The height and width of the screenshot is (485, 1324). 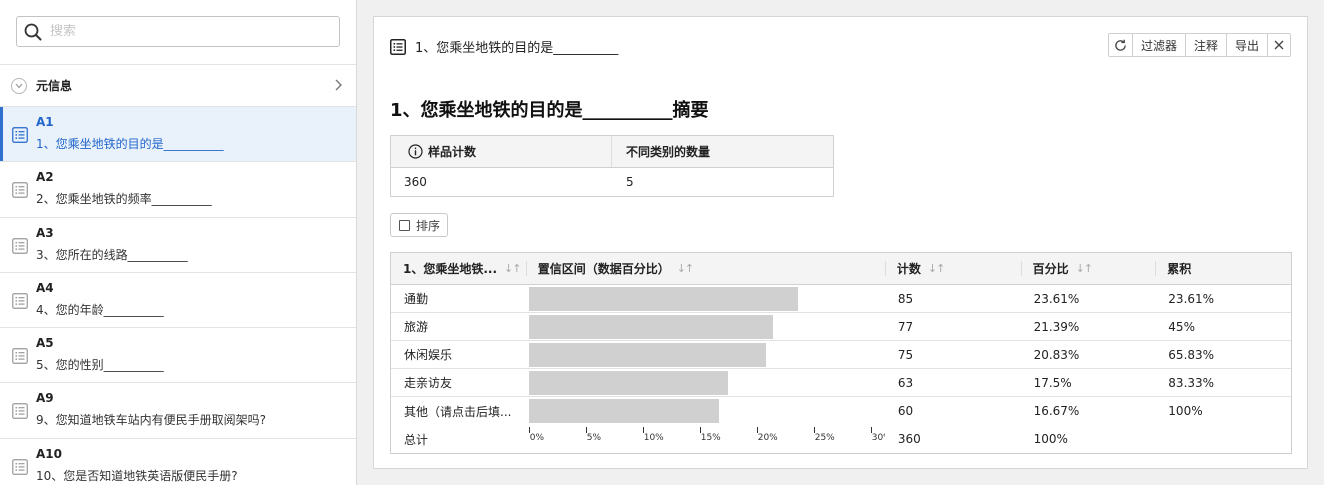 I want to click on frequency-row: 旅游 77 21.39% 45%, so click(x=841, y=327).